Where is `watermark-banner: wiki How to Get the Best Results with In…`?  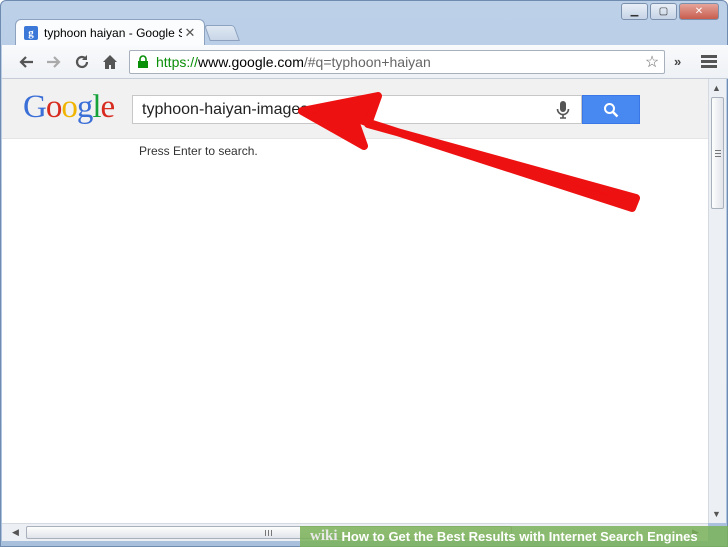
watermark-banner: wiki How to Get the Best Results with In… is located at coordinates (514, 536).